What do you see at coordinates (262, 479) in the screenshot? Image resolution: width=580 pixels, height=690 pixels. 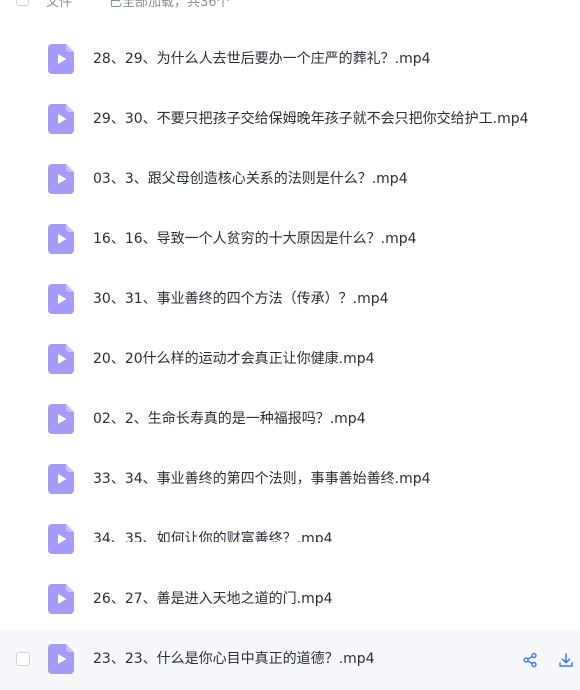 I see `file-name: 33、34、事业善终的第四个法则，事事善始善终.mp4` at bounding box center [262, 479].